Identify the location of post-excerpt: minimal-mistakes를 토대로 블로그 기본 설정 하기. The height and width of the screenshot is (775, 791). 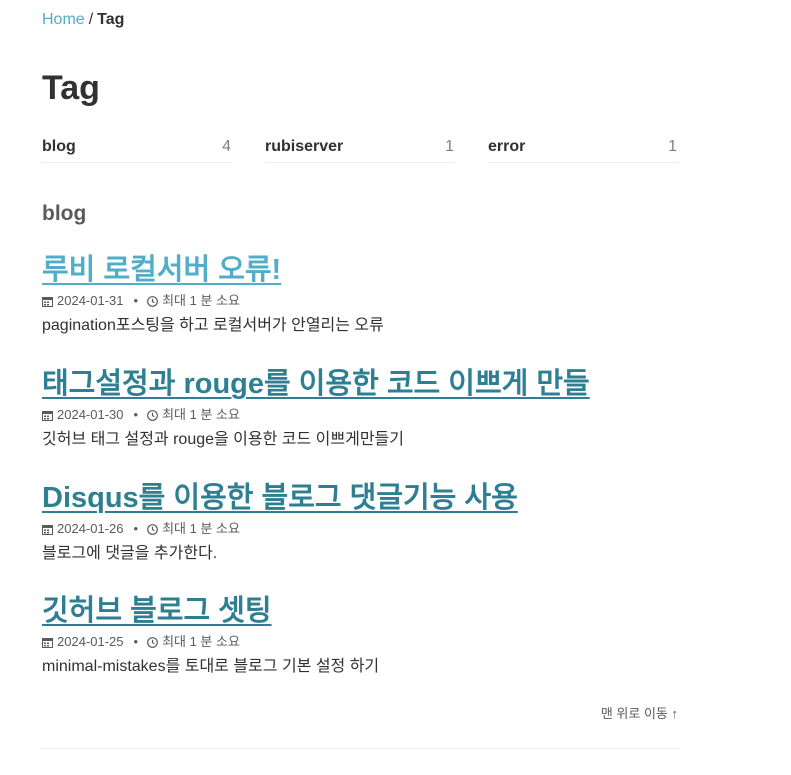
(211, 666).